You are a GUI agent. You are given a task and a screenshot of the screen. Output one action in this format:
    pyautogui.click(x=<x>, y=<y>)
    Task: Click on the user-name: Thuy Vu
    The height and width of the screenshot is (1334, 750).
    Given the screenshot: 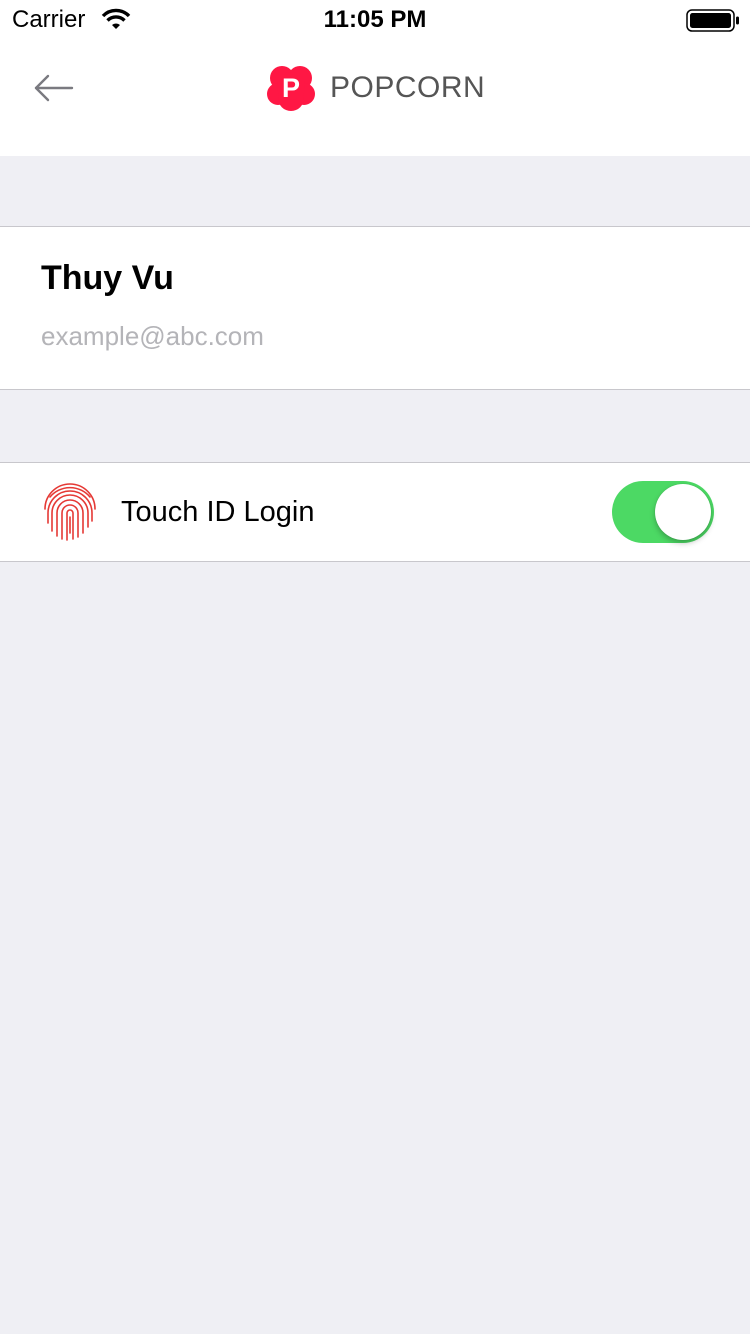 What is the action you would take?
    pyautogui.click(x=107, y=278)
    